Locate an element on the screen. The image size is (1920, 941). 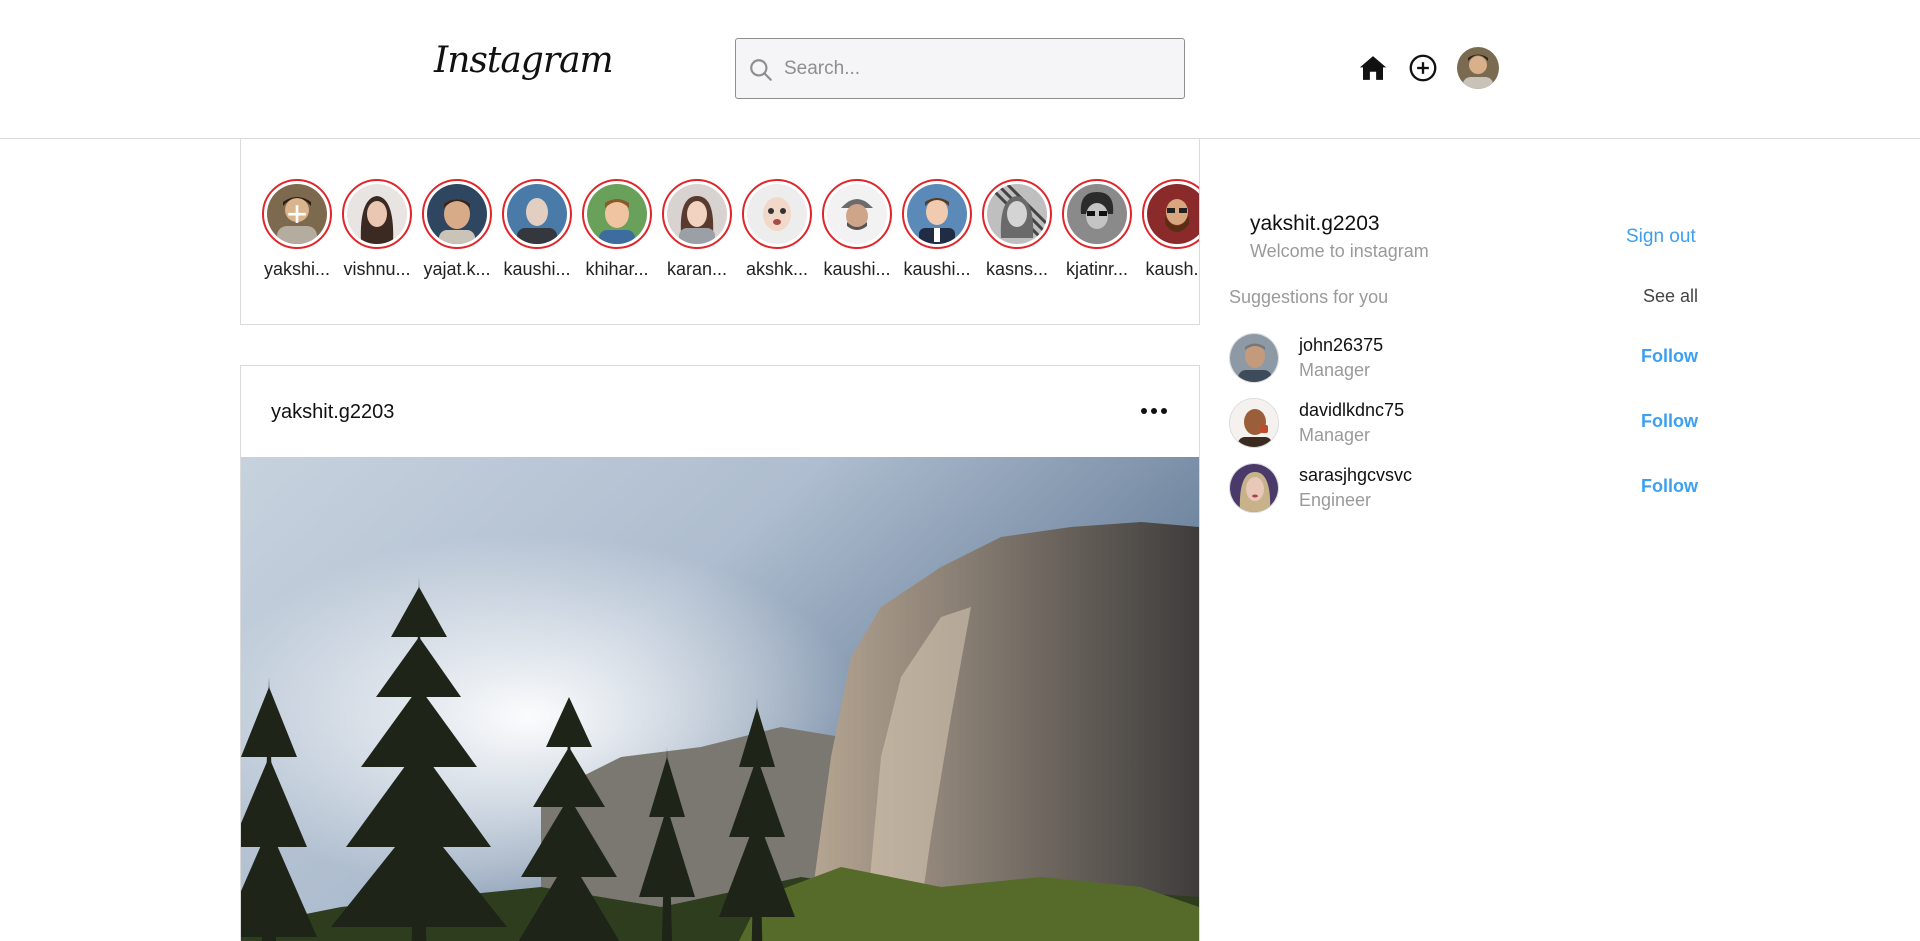
search-box is located at coordinates (960, 68).